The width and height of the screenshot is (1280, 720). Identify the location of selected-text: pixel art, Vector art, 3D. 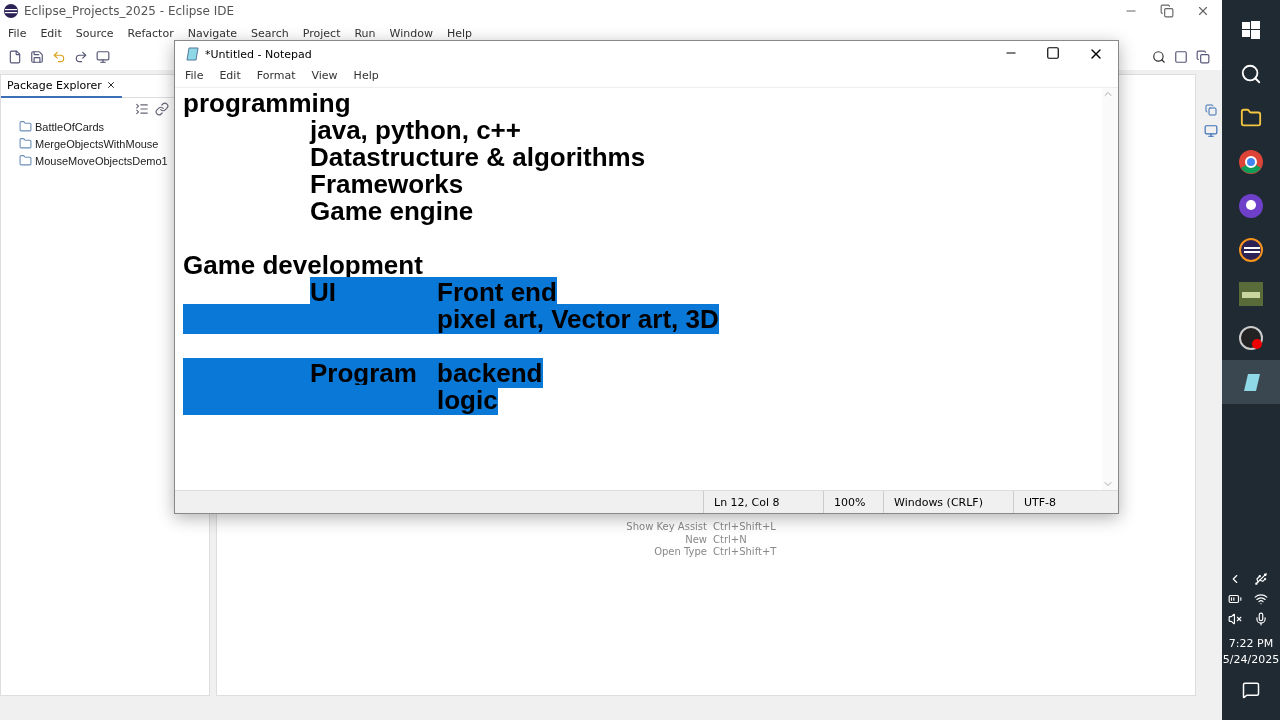
(451, 319).